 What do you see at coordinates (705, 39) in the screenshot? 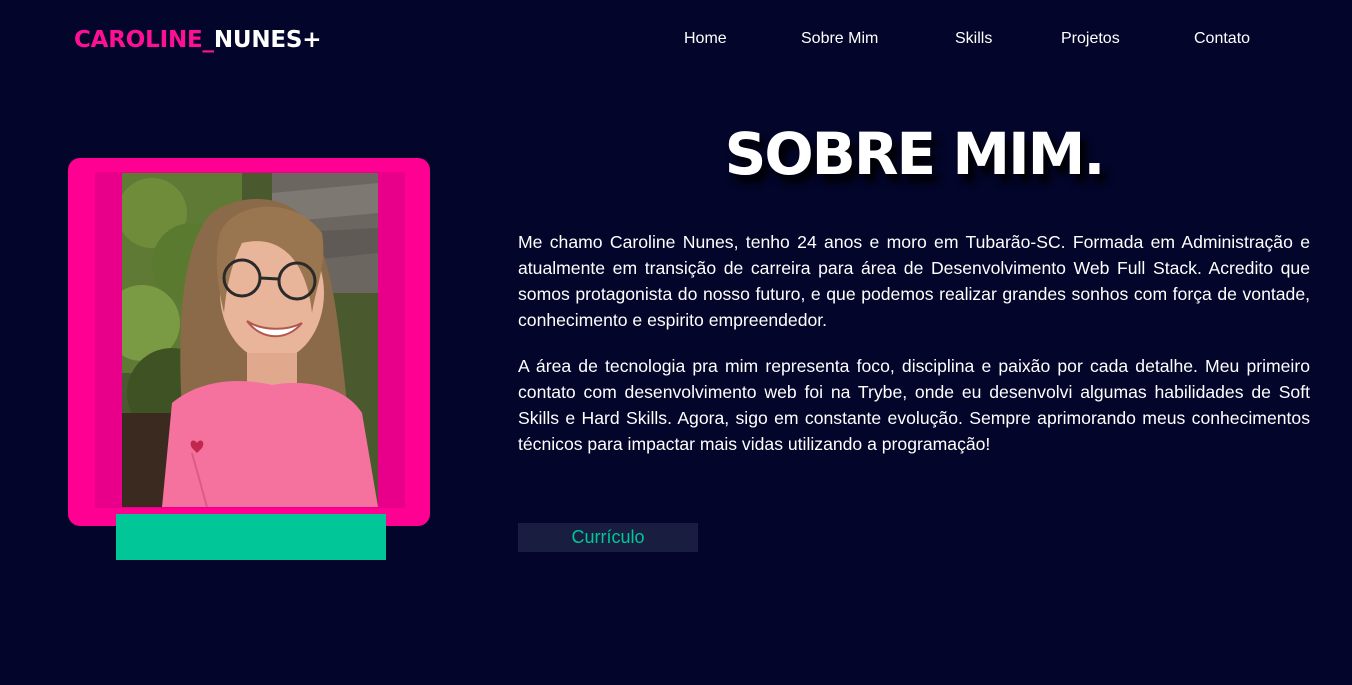
I see `nav-home: Home` at bounding box center [705, 39].